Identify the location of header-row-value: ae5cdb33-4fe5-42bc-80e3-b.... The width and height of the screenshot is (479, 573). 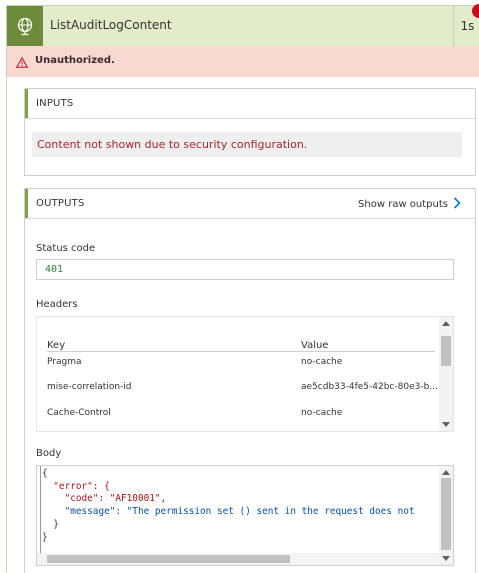
(369, 387).